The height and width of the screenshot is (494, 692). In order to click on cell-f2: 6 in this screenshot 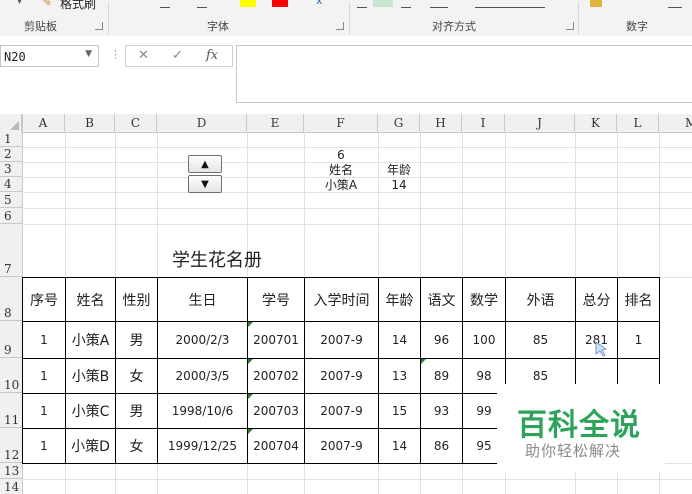, I will do `click(341, 154)`.